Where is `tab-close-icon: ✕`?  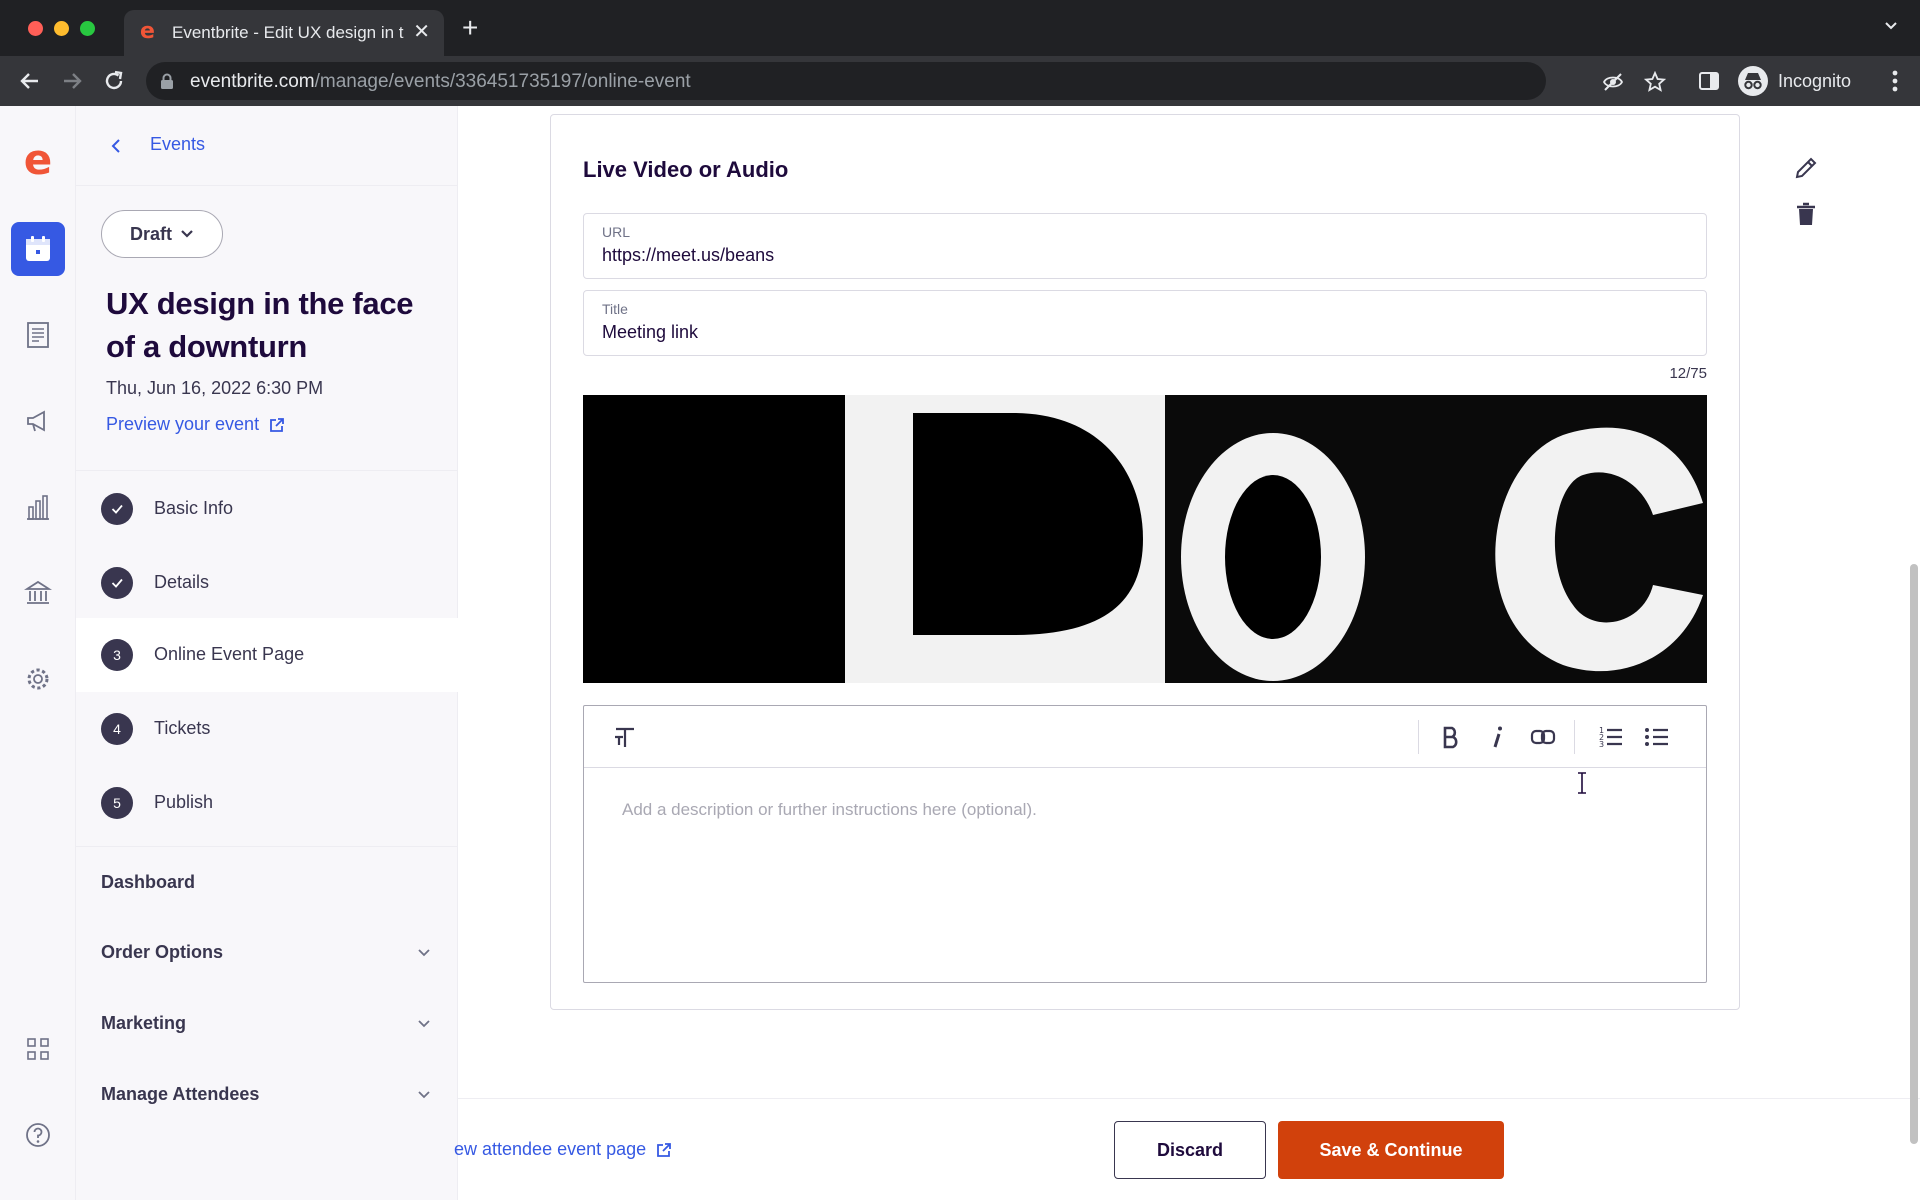 tab-close-icon: ✕ is located at coordinates (421, 32).